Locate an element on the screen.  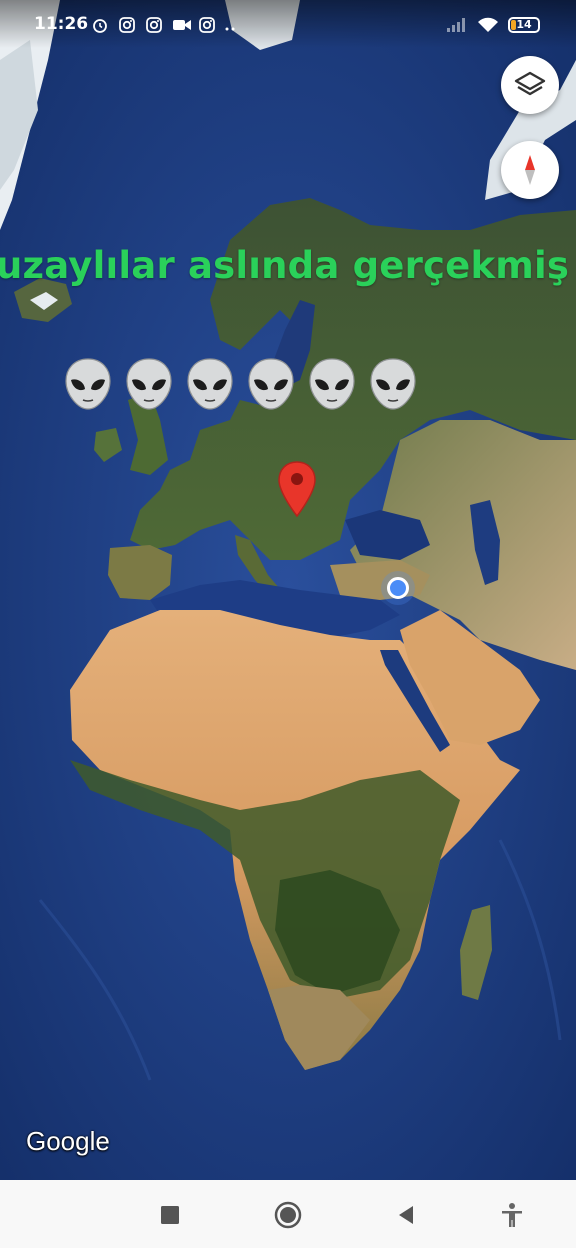
battery-icon: 14 is located at coordinates (524, 25).